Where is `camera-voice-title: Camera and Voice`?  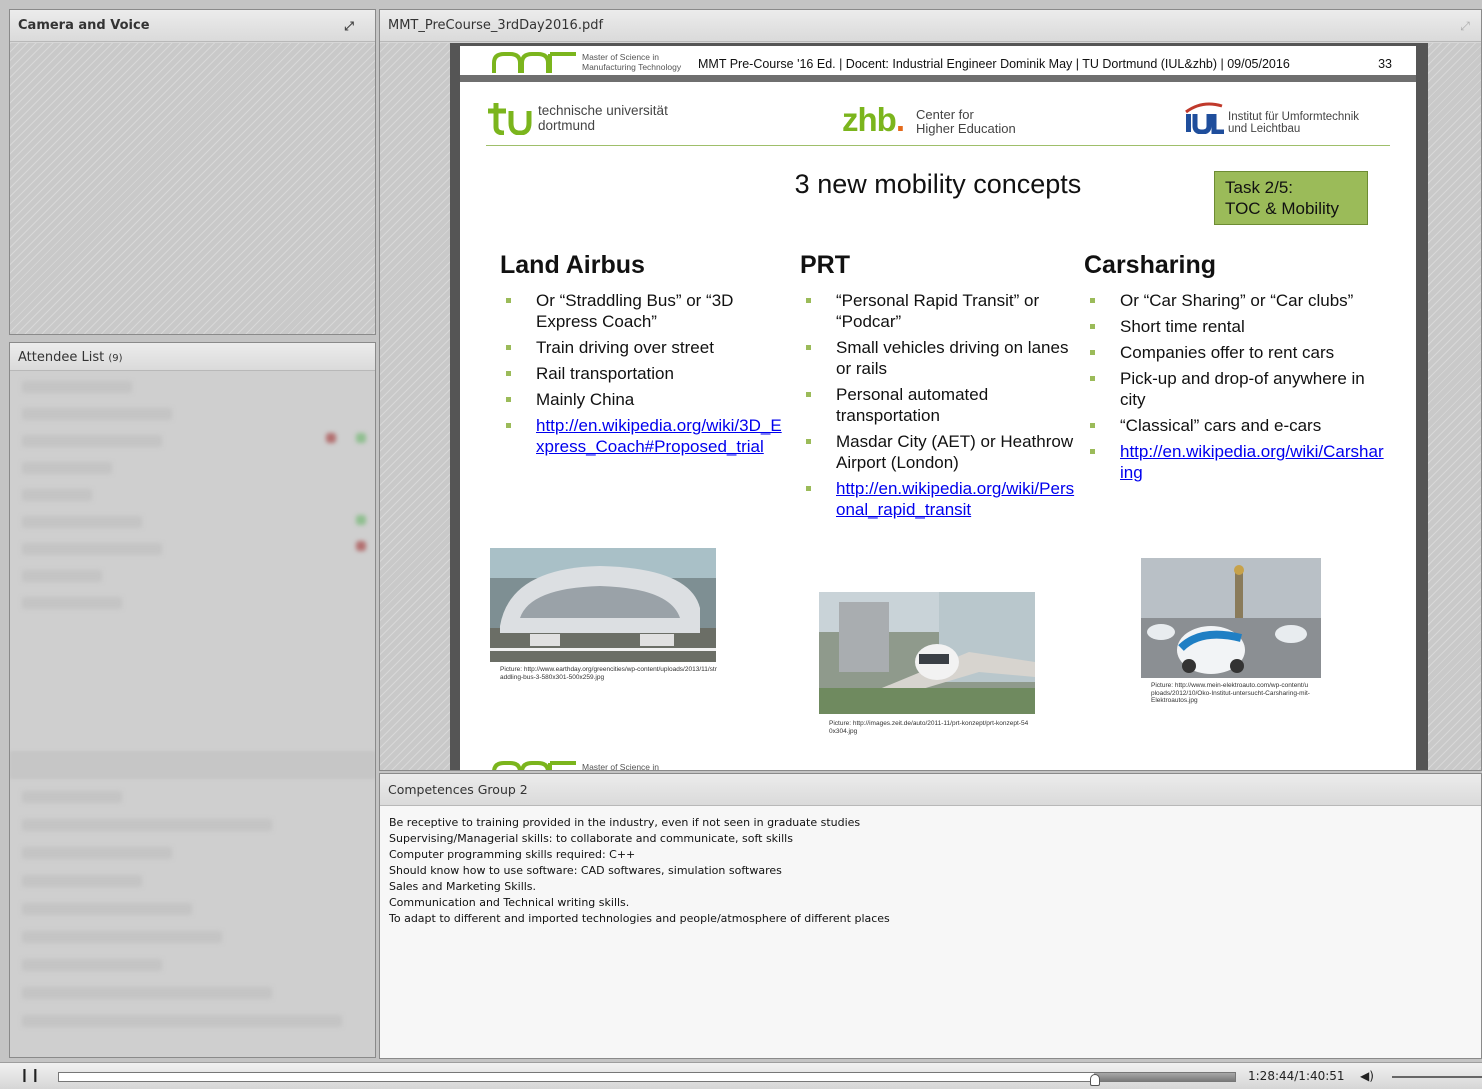
camera-voice-title: Camera and Voice is located at coordinates (84, 25).